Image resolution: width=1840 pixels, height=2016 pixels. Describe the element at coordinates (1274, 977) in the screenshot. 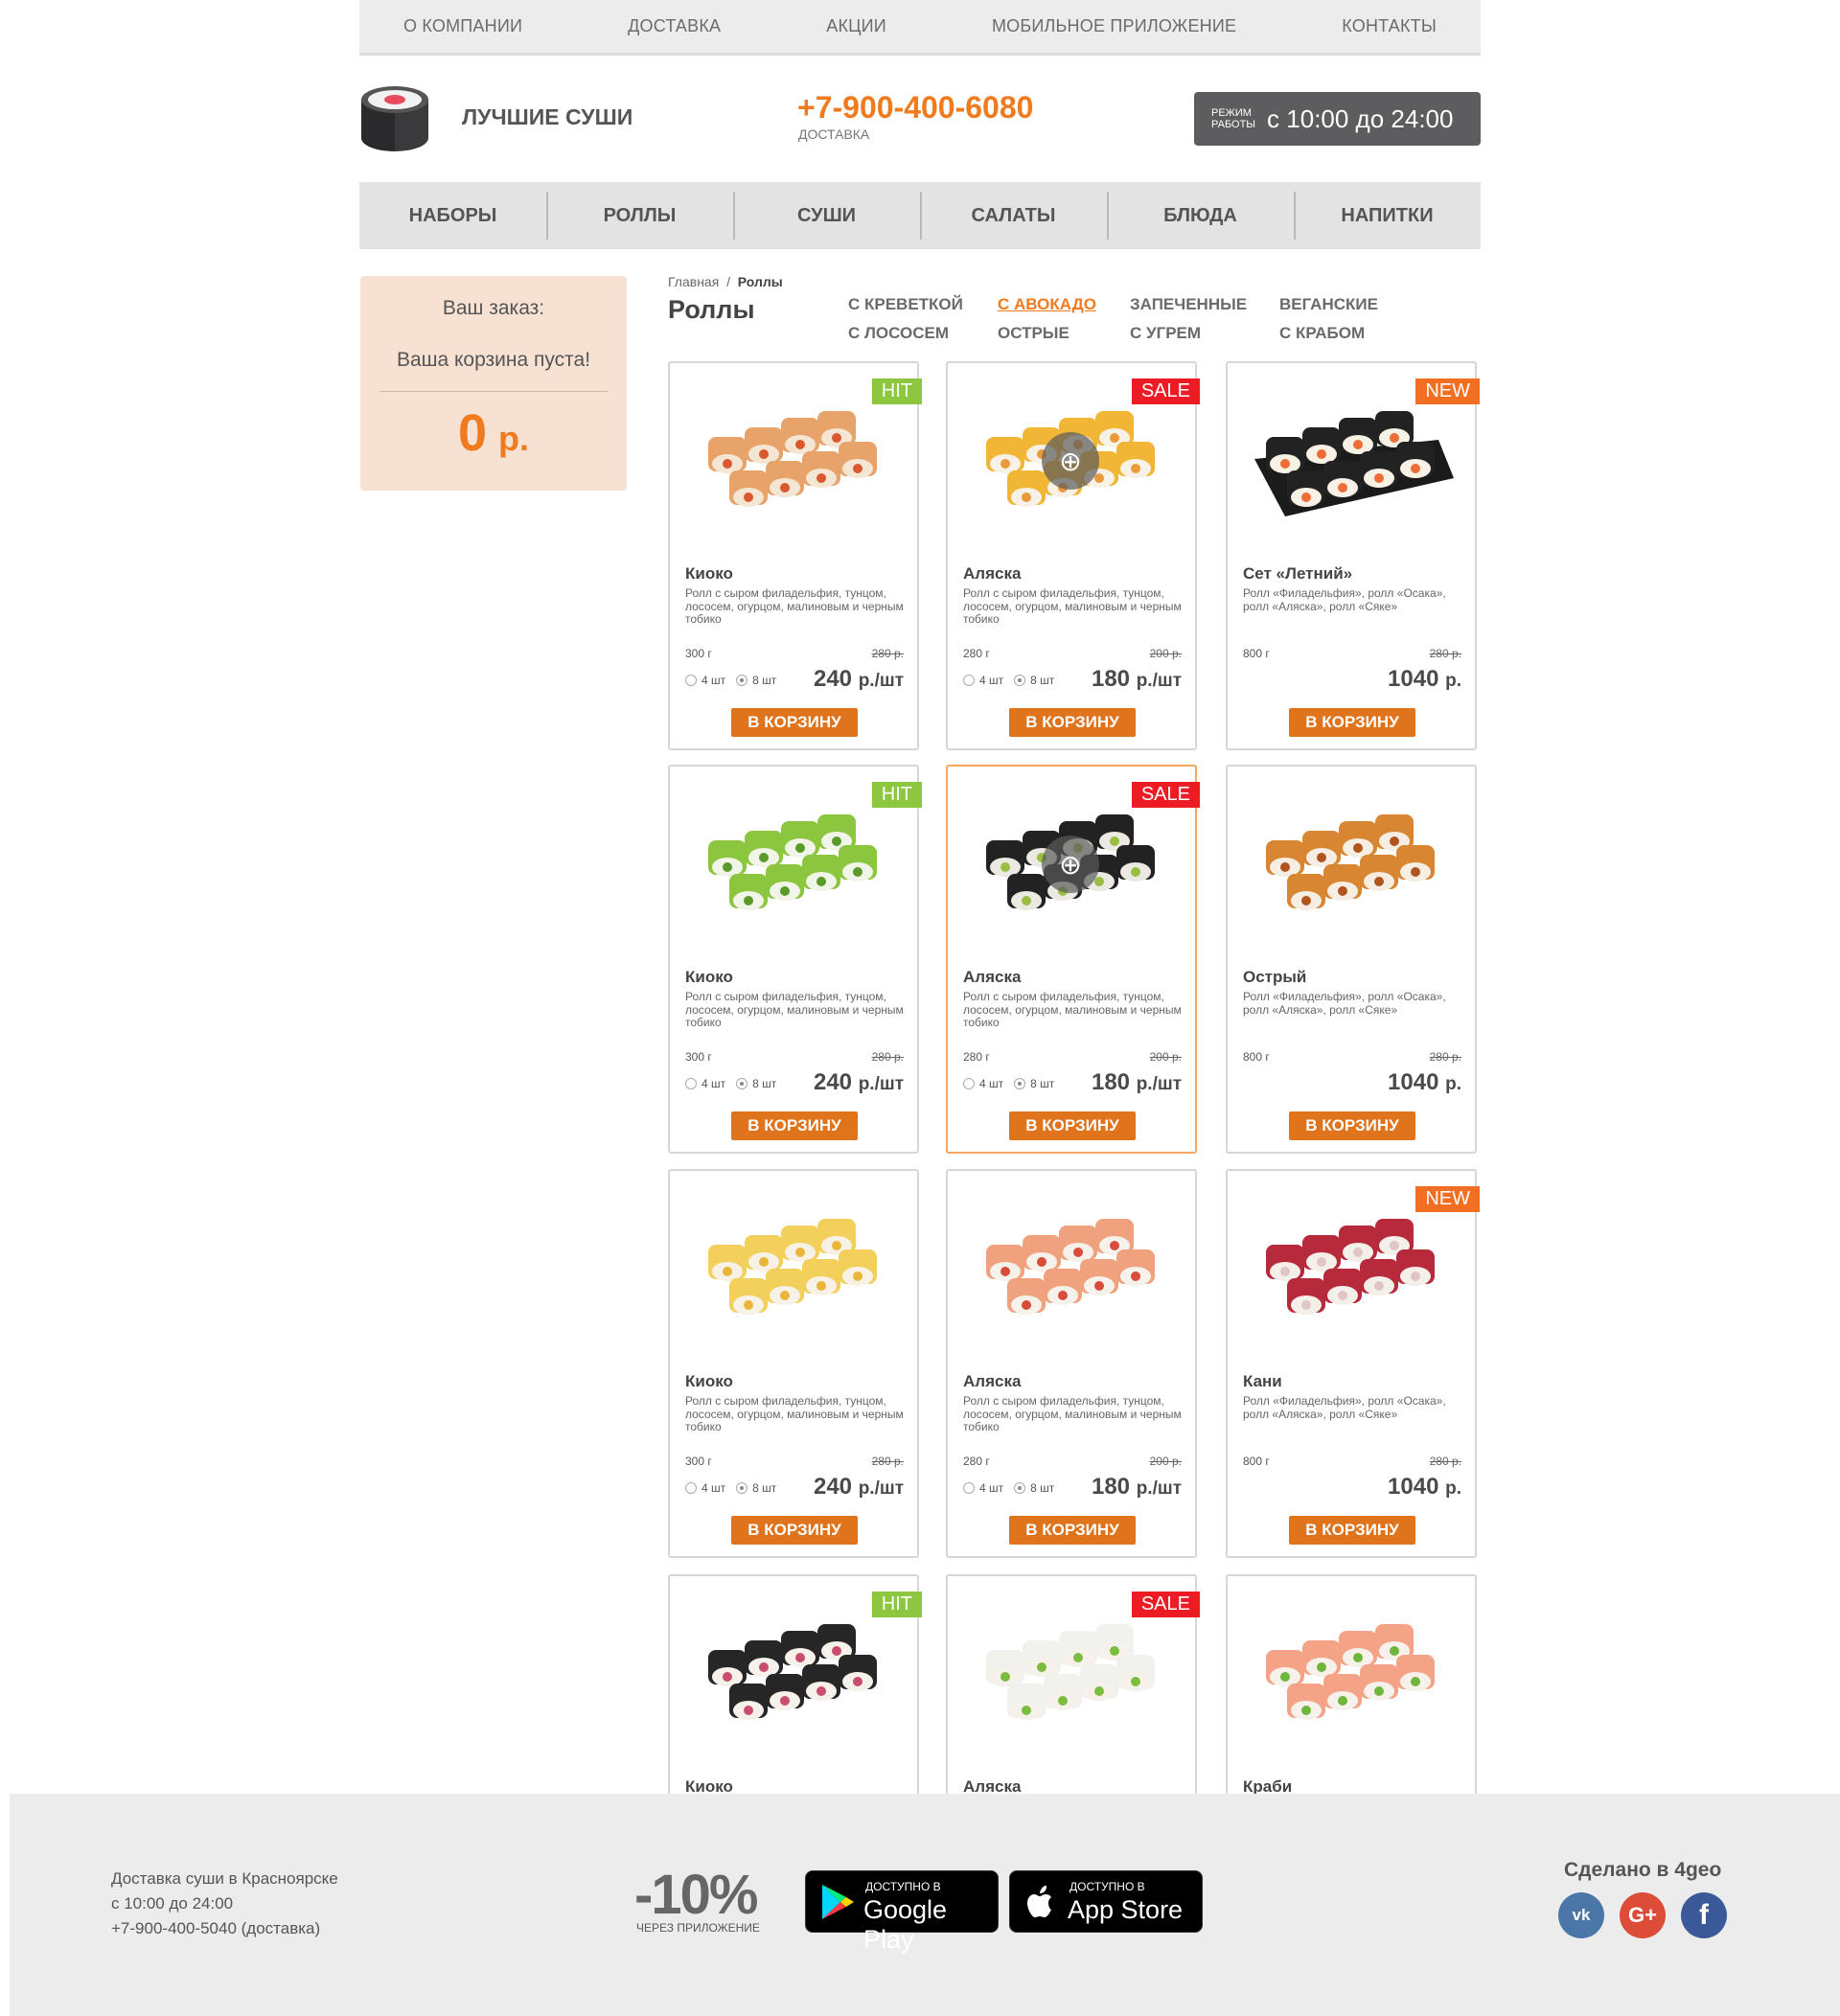

I see `product-name: Острый` at that location.